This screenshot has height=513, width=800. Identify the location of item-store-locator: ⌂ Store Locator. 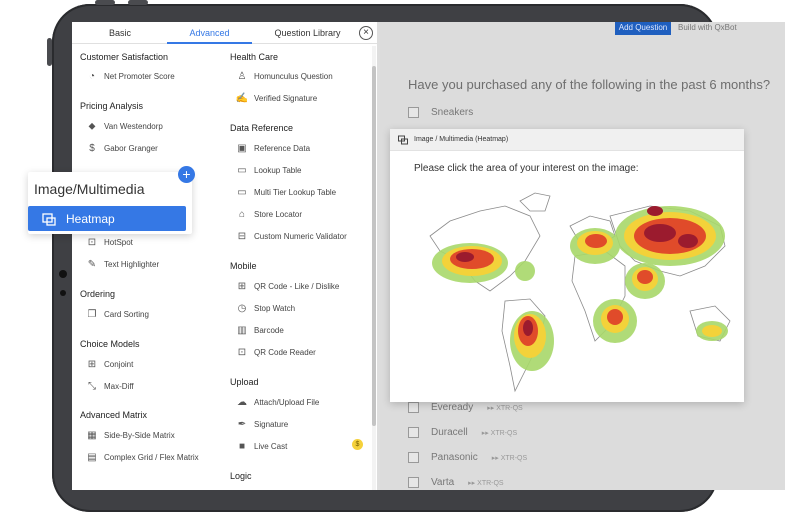
(269, 214).